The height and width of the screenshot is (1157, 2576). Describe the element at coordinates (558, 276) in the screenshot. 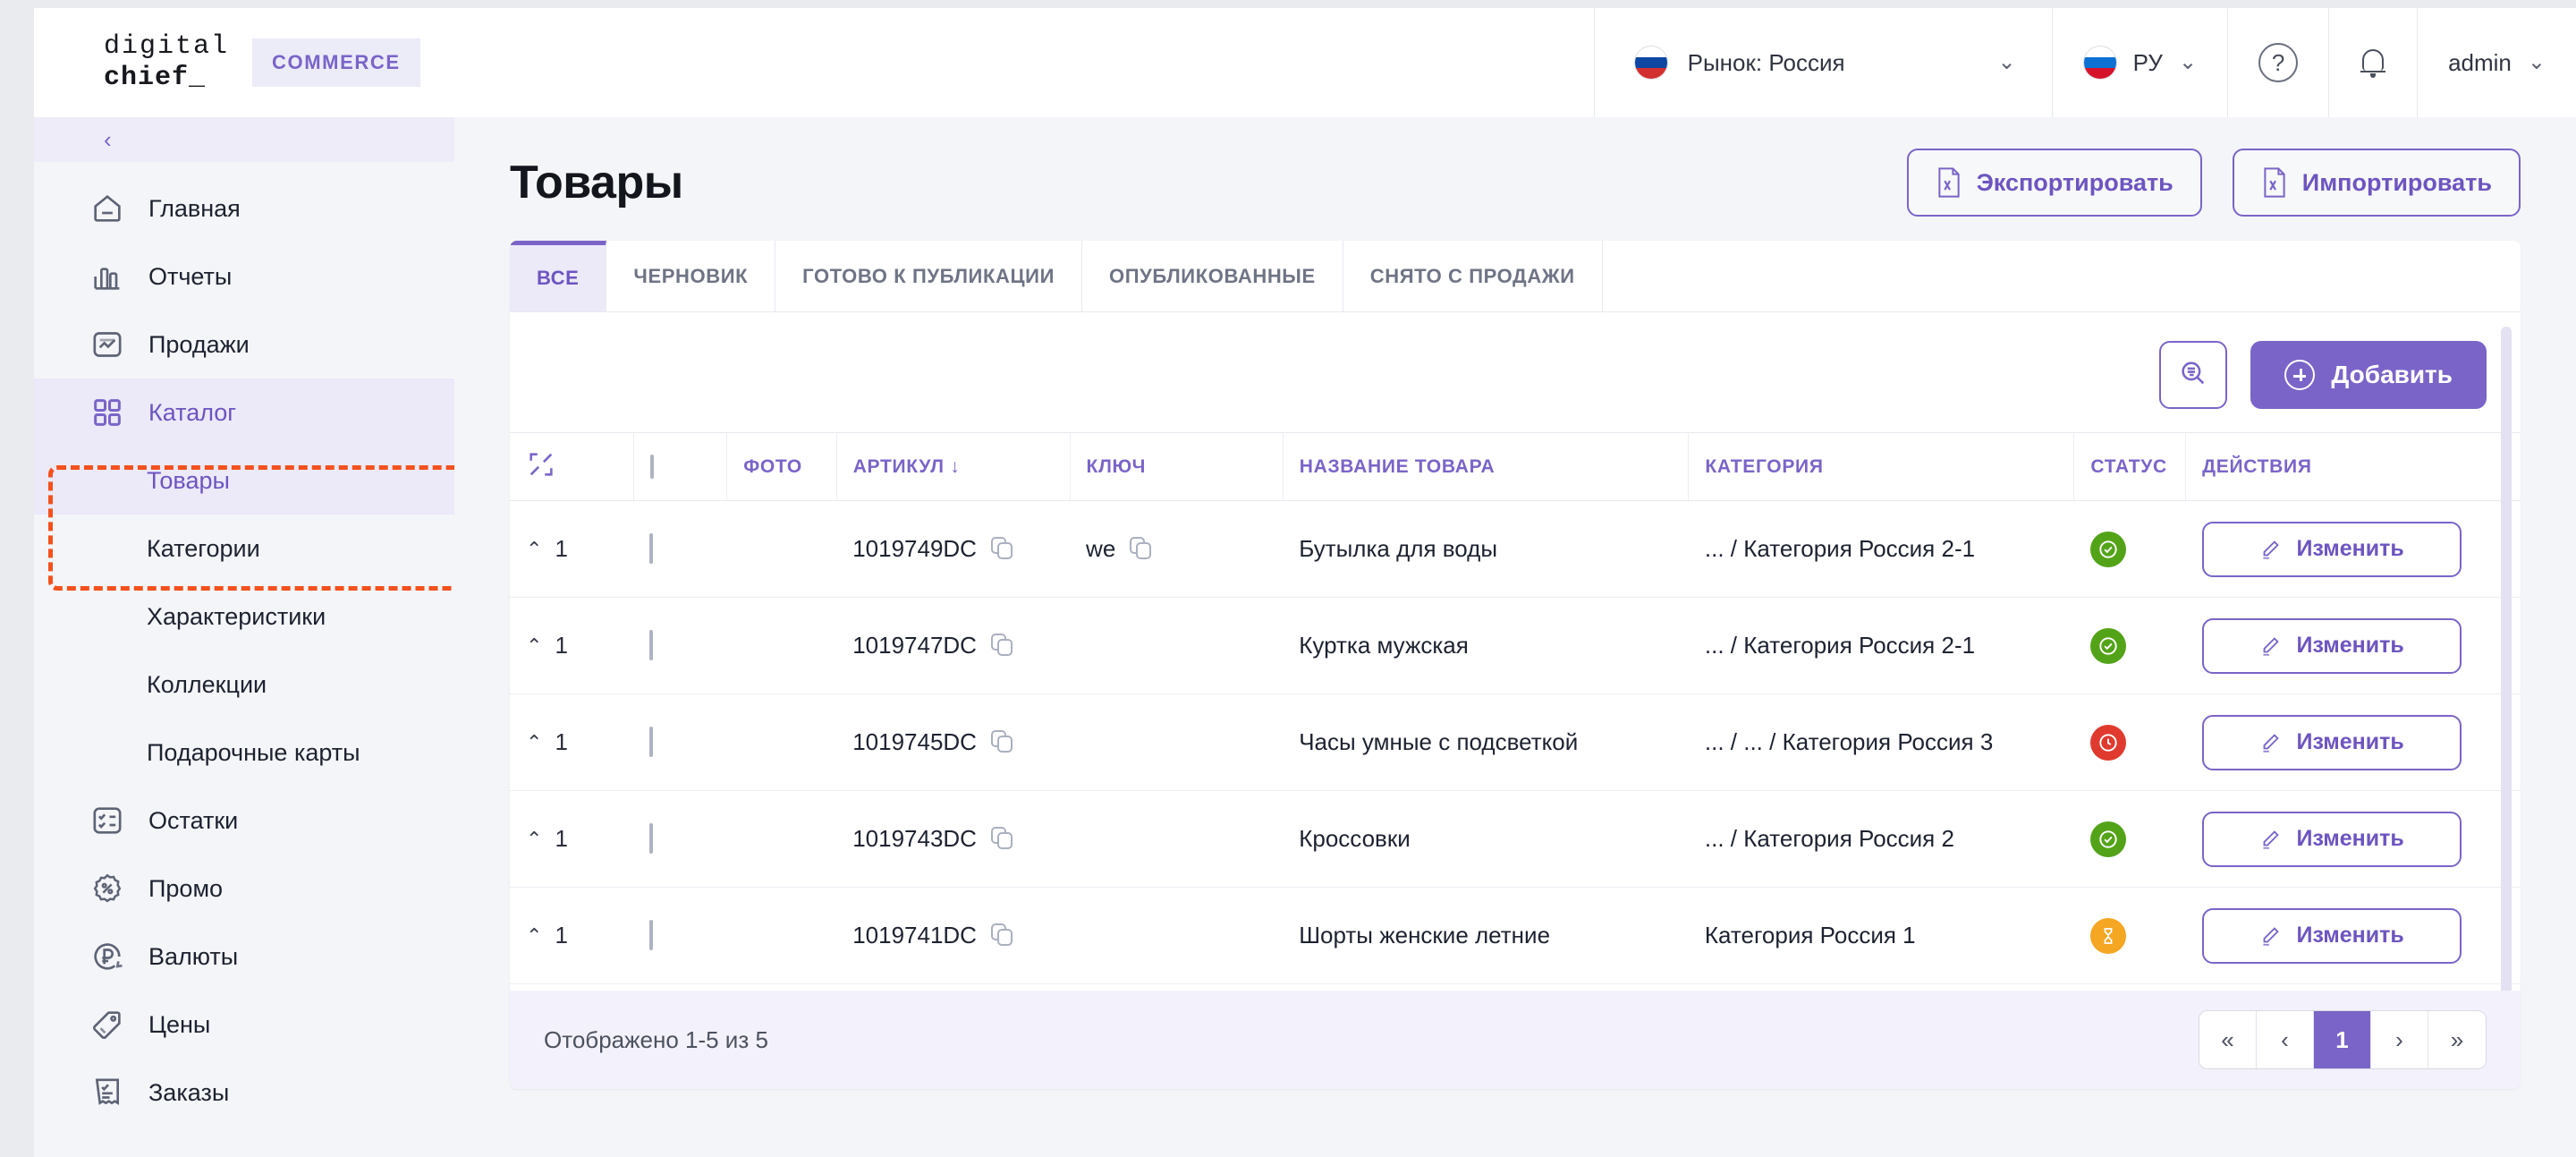

I see `tab-vse: ВСЕ` at that location.